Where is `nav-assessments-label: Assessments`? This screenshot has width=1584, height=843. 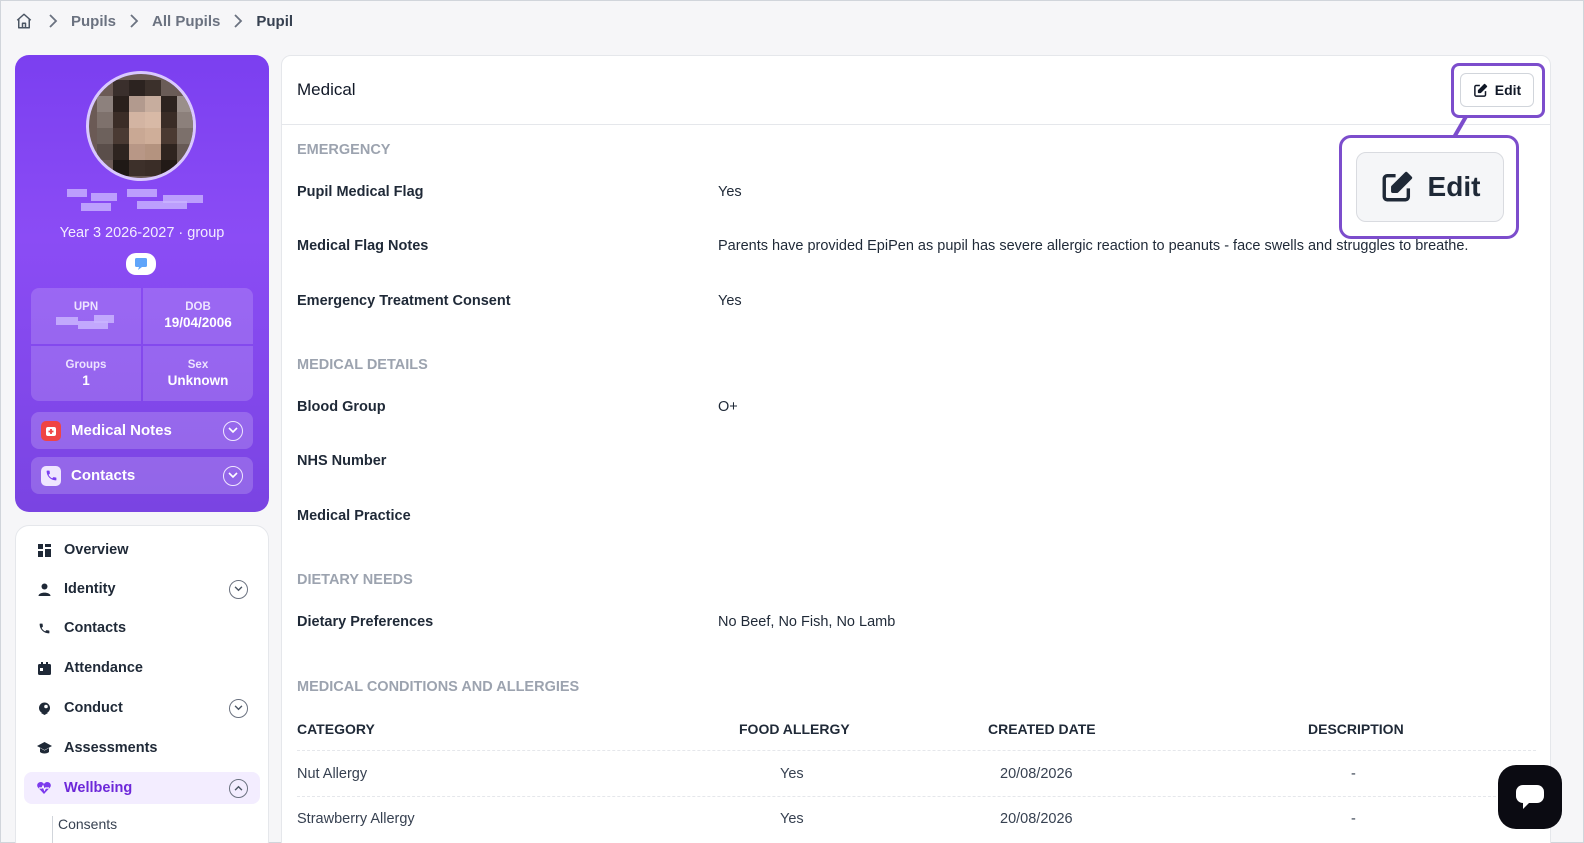 nav-assessments-label: Assessments is located at coordinates (111, 748).